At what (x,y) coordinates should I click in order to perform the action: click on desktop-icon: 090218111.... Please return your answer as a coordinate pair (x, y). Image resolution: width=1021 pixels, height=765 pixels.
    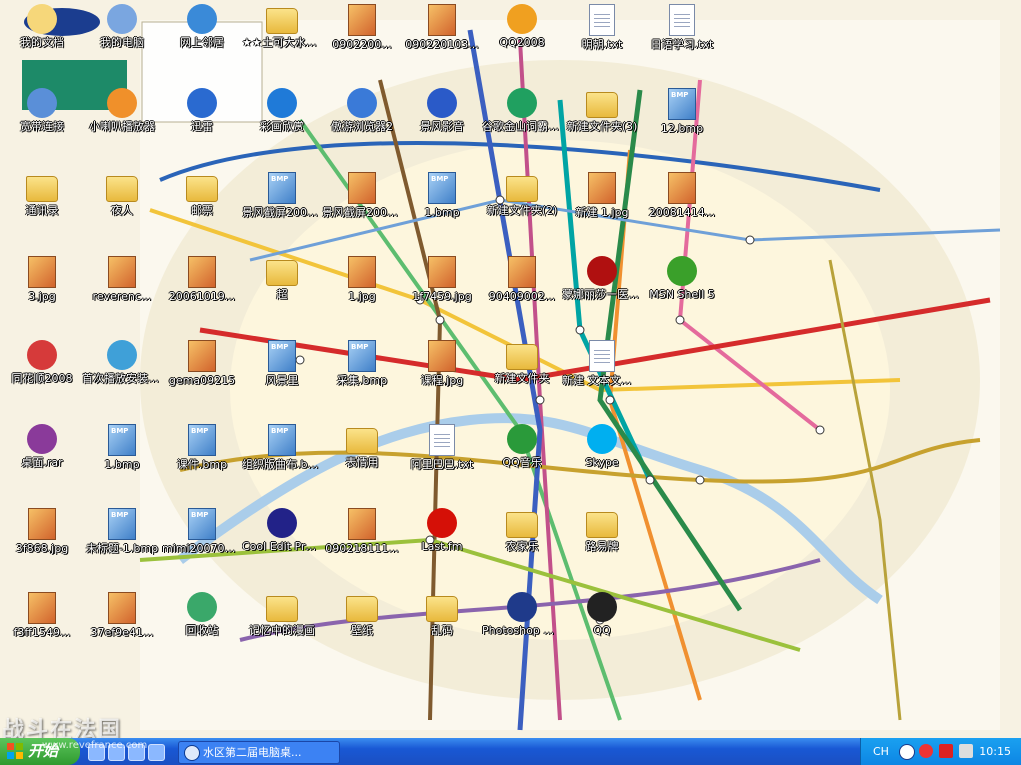
    Looking at the image, I should click on (362, 536).